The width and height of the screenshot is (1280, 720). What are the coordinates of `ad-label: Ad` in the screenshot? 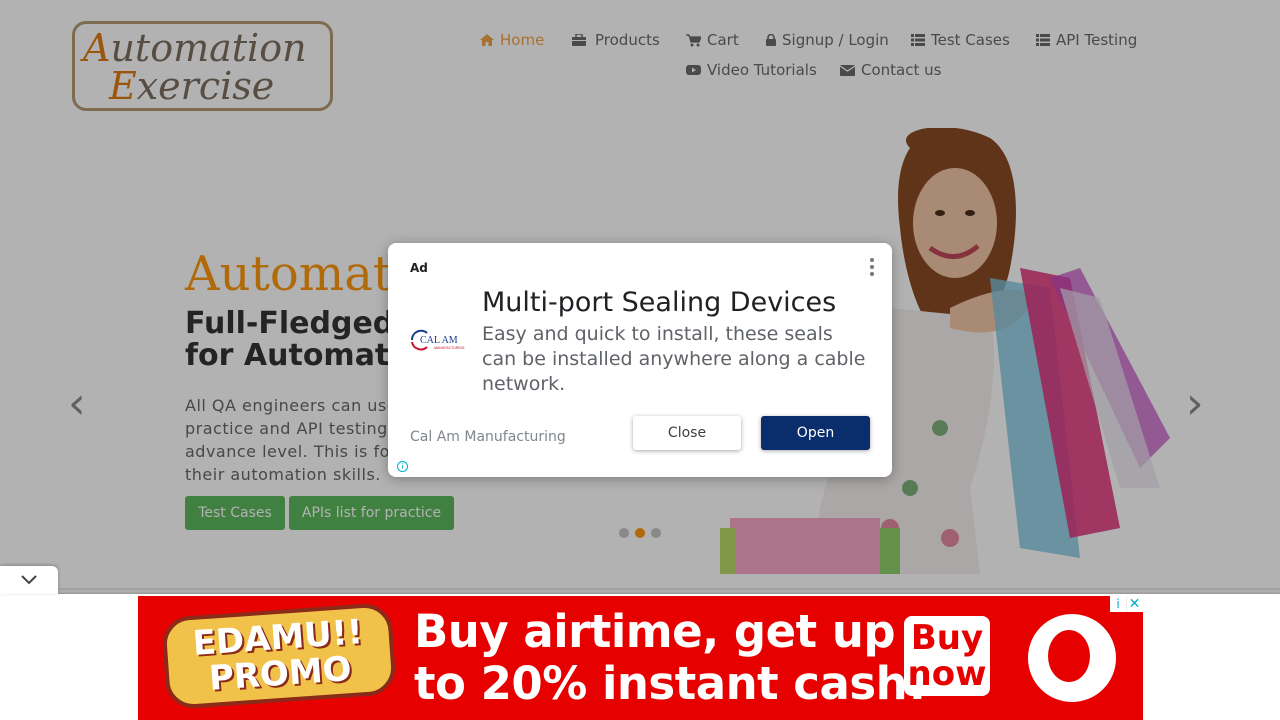 It's located at (419, 268).